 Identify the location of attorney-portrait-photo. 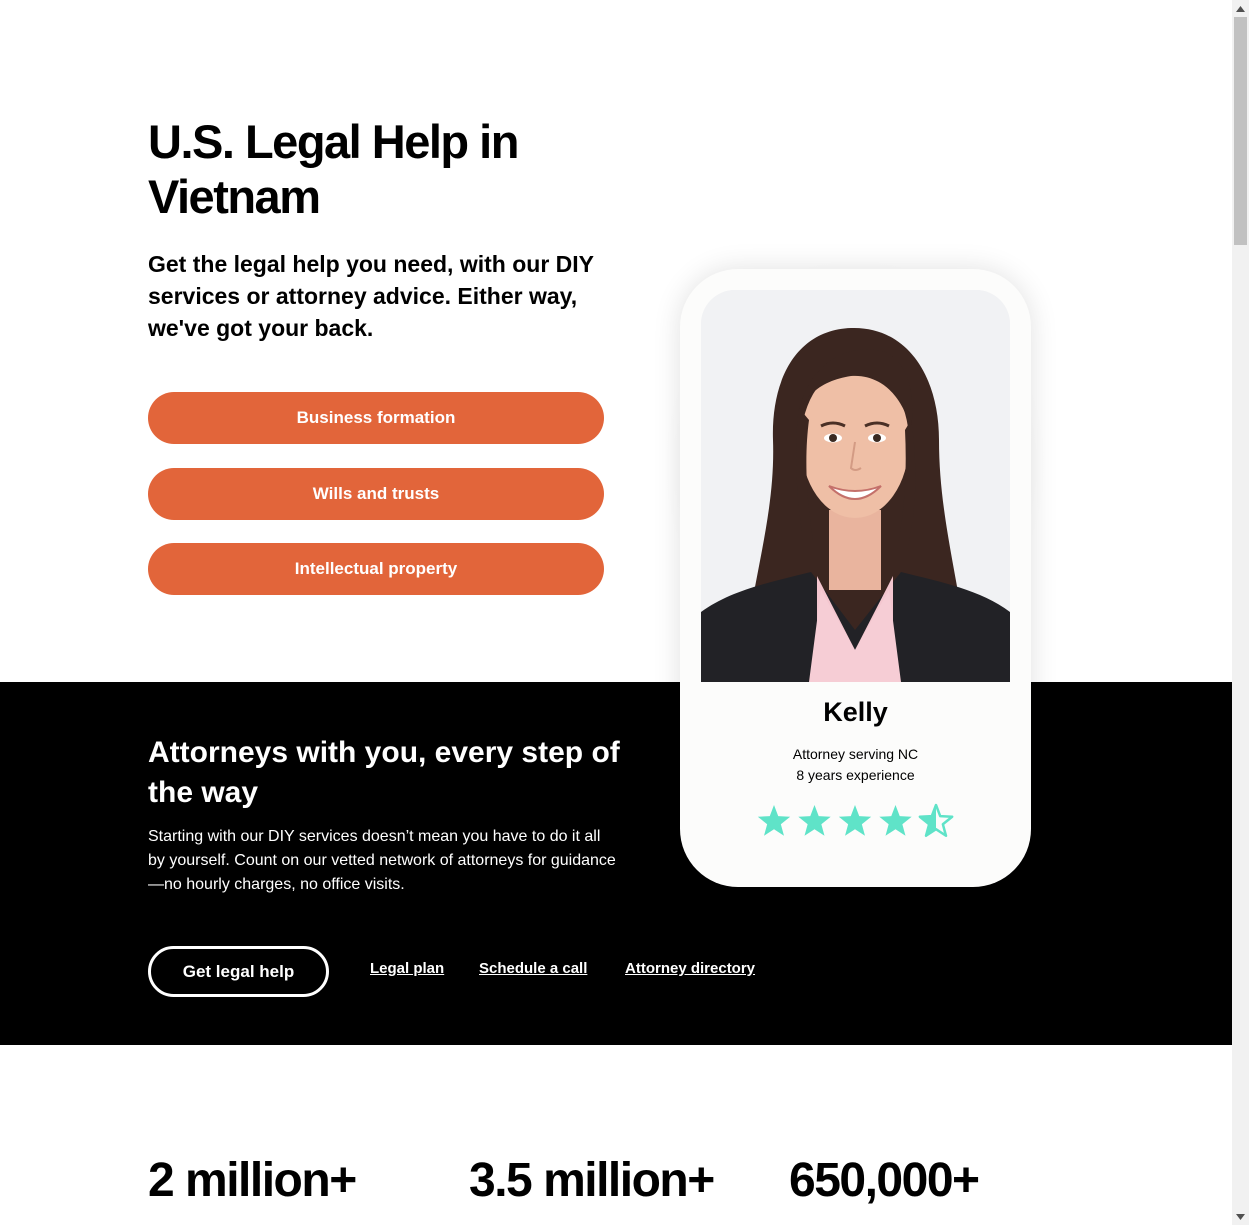
(855, 486).